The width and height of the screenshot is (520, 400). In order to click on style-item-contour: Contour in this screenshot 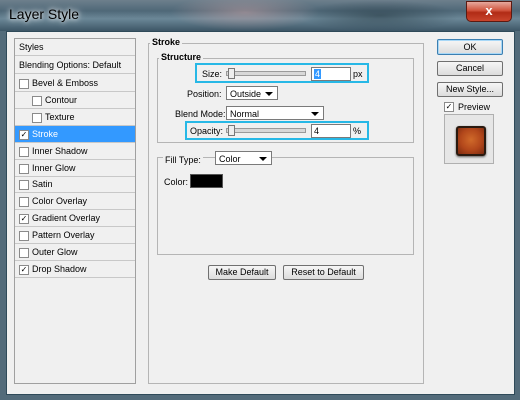, I will do `click(75, 100)`.